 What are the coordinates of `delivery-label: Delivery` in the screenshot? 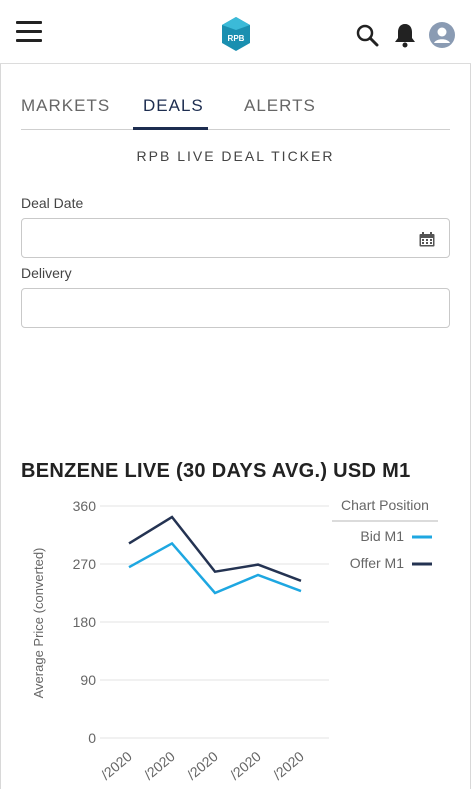 It's located at (46, 273).